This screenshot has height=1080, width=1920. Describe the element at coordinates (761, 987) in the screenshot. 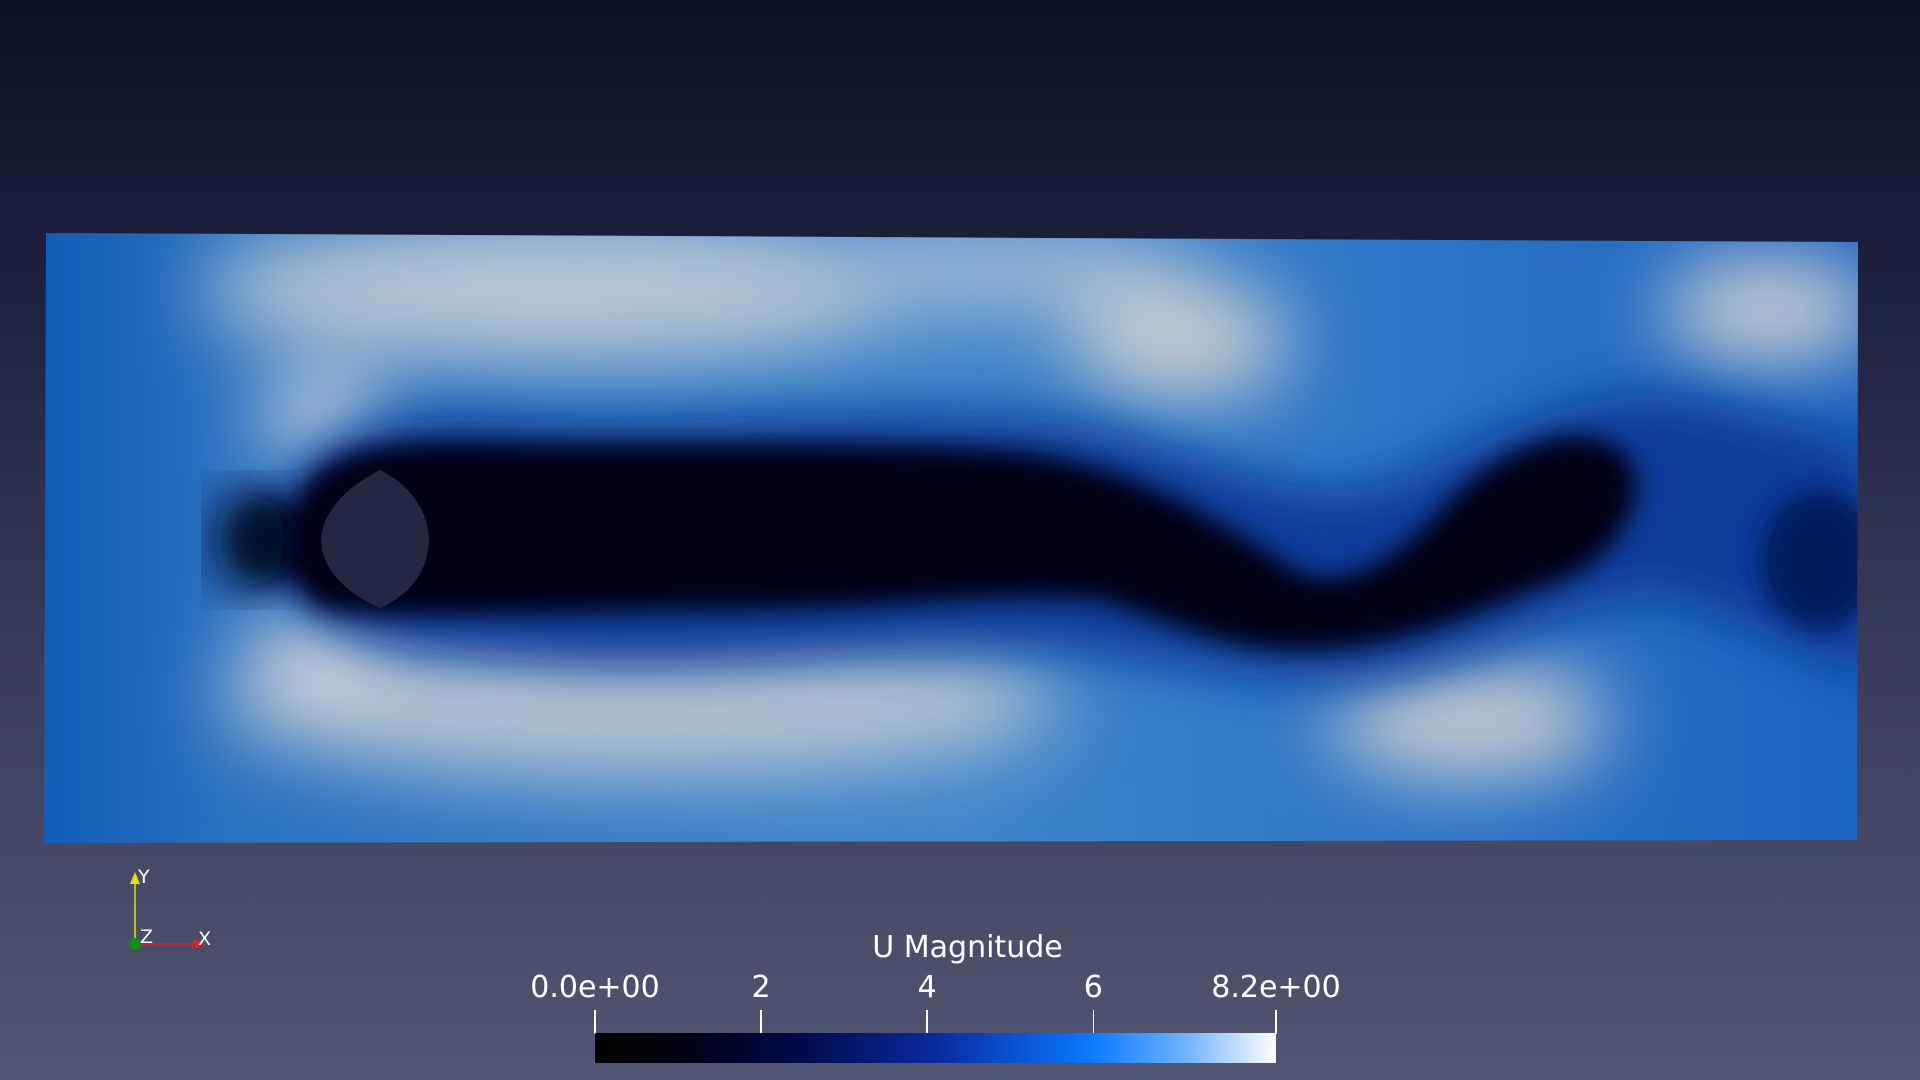

I see `colorbar-tick-label: 2` at that location.